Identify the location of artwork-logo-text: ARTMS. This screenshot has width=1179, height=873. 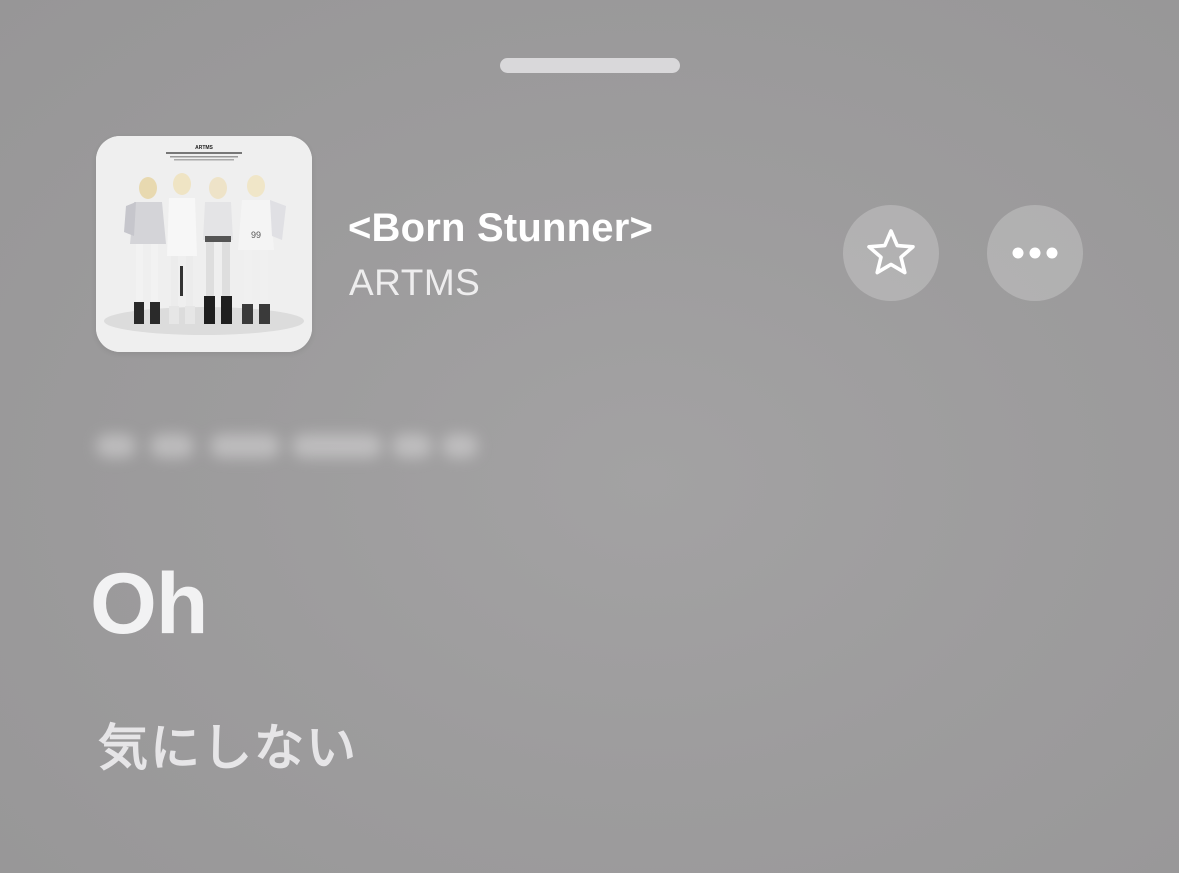
(204, 148).